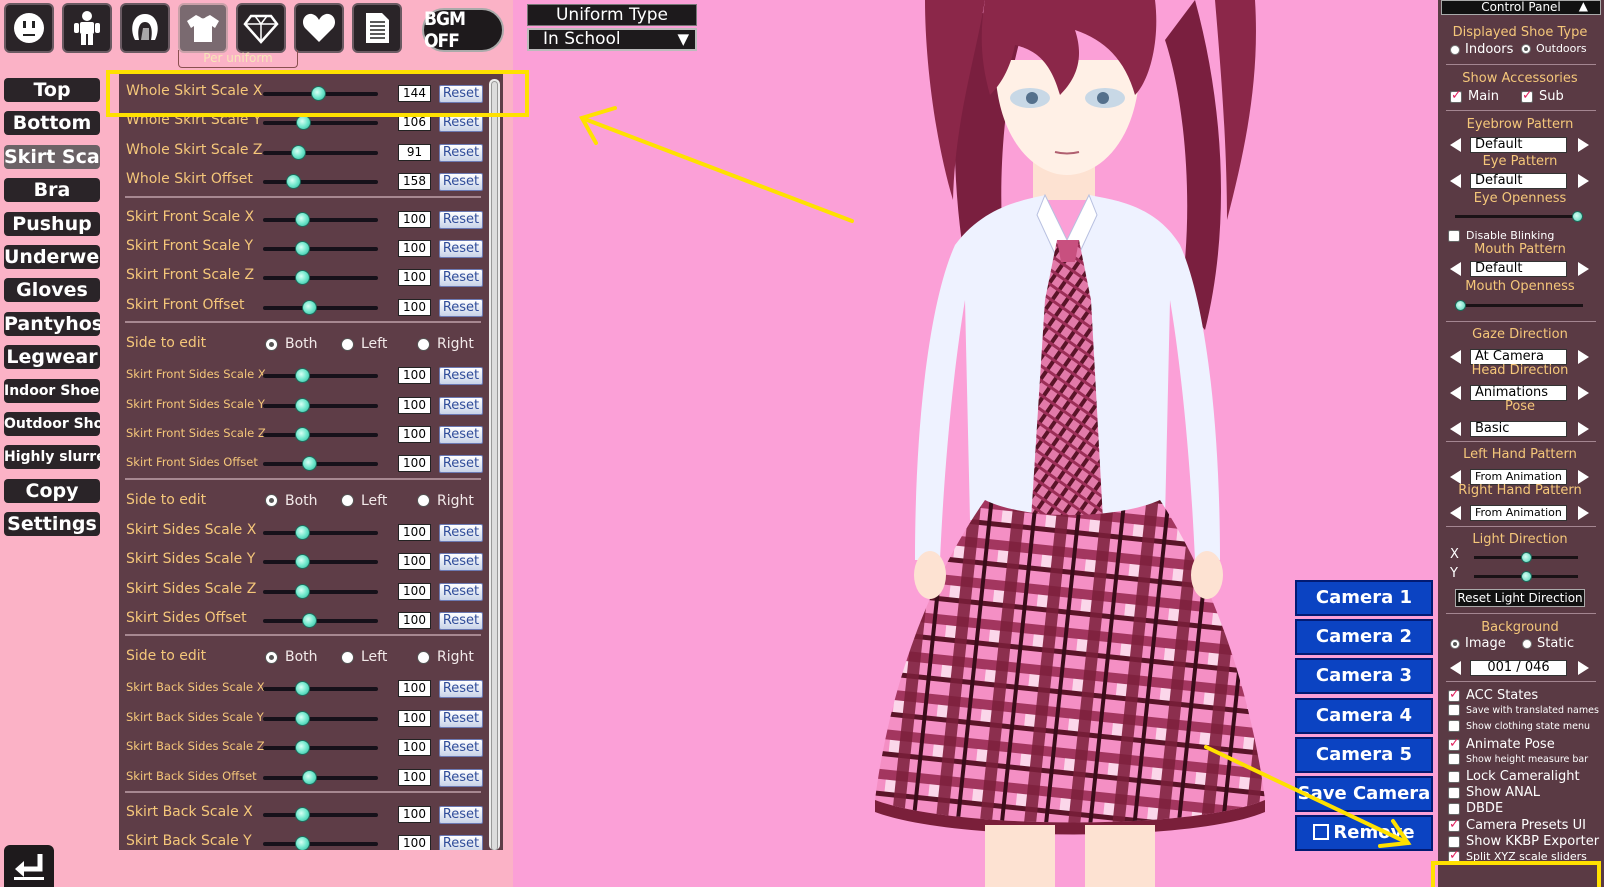  Describe the element at coordinates (1455, 668) in the screenshot. I see `background-prev-arrow-icon` at that location.